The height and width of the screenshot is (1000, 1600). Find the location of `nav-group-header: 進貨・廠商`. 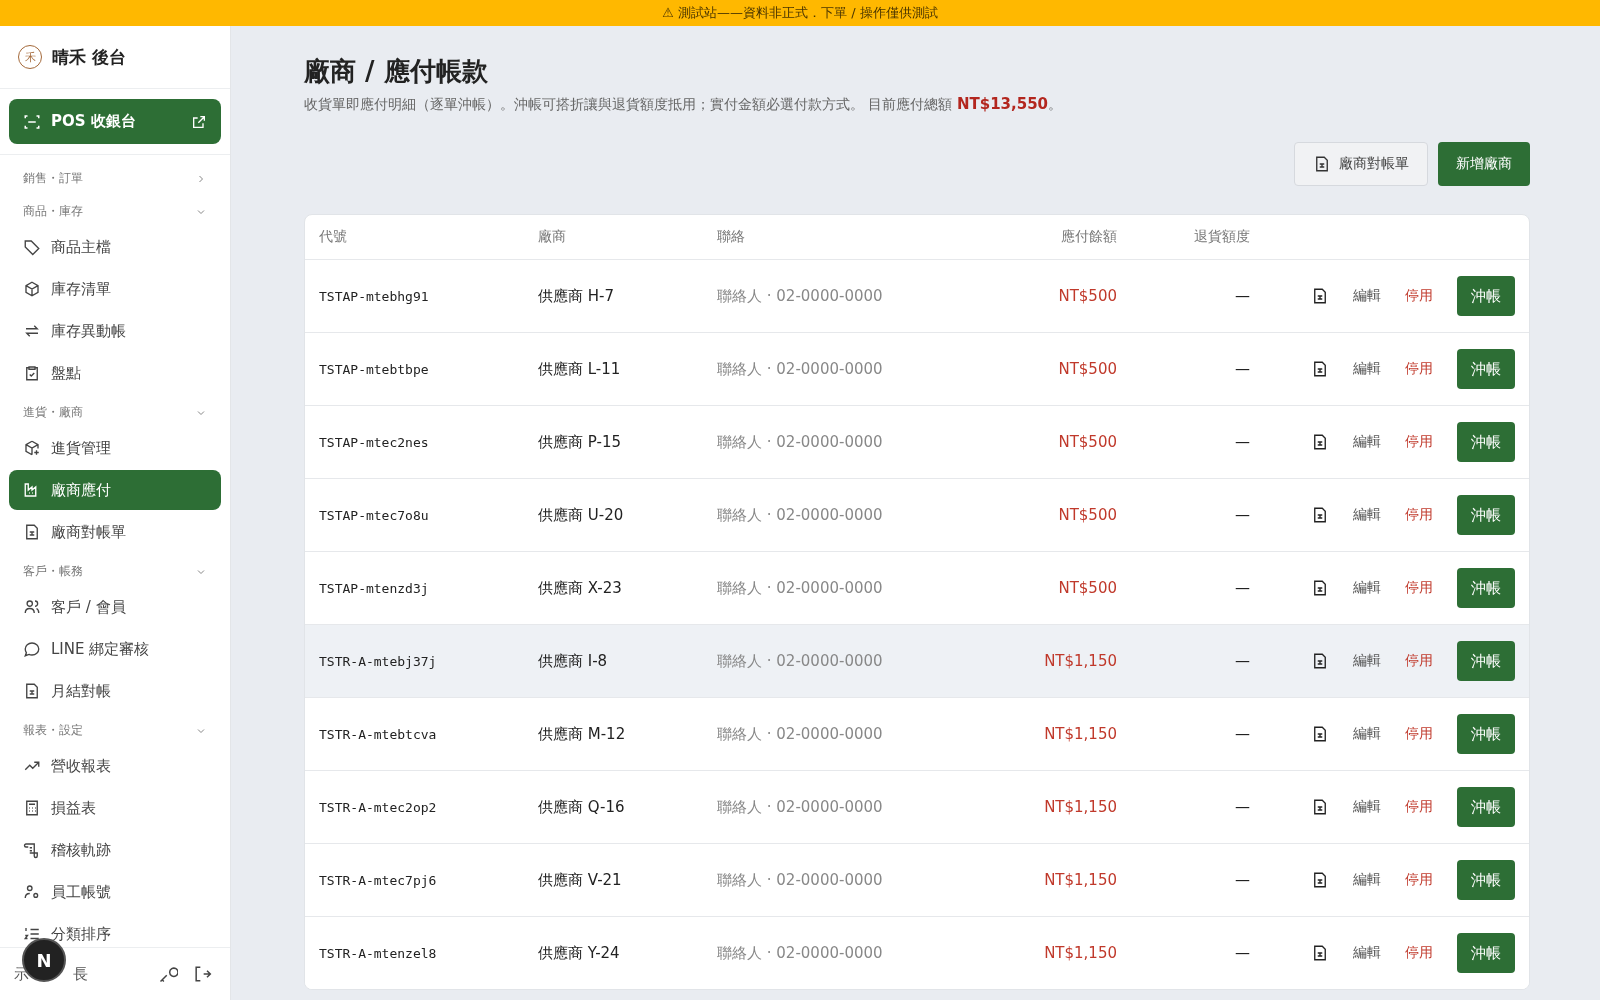

nav-group-header: 進貨・廠商 is located at coordinates (115, 411).